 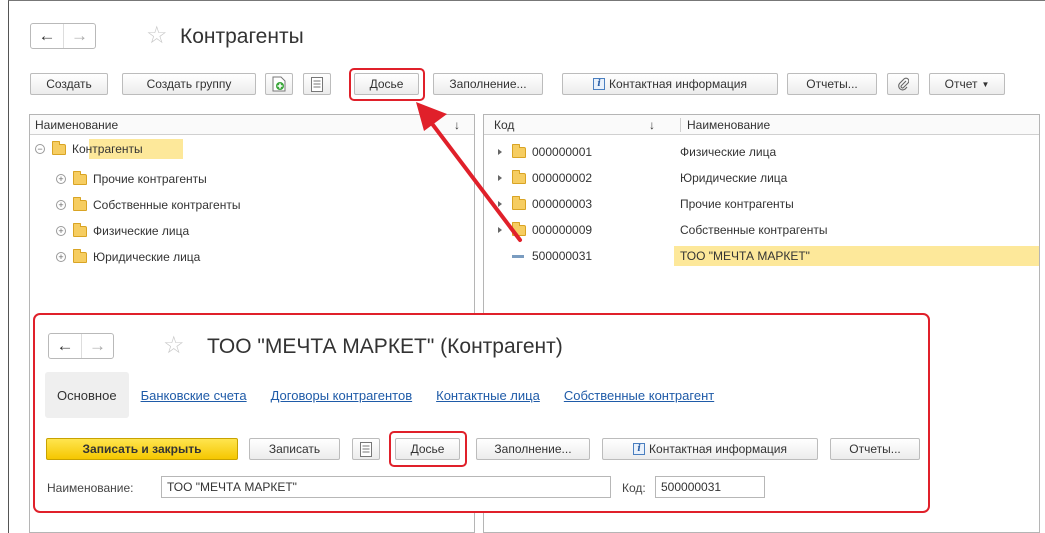 I want to click on tree-row: + Собственные контрагенты, so click(x=148, y=205).